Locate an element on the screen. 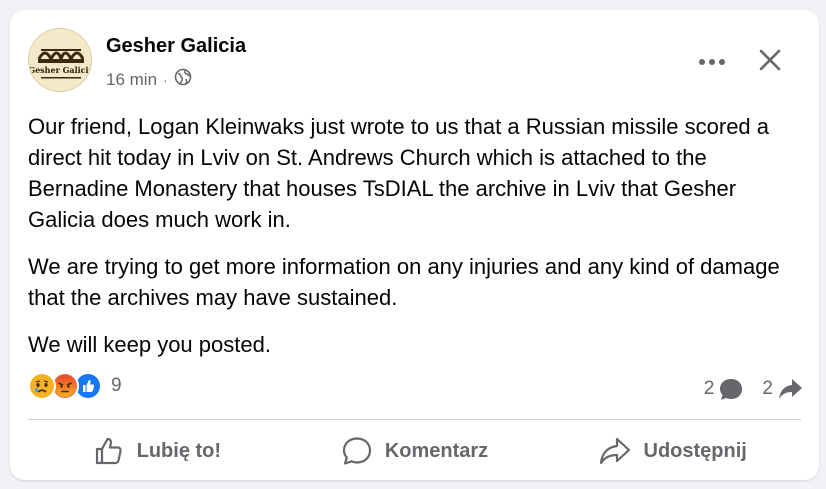  like-button: Lubię to! is located at coordinates (157, 451).